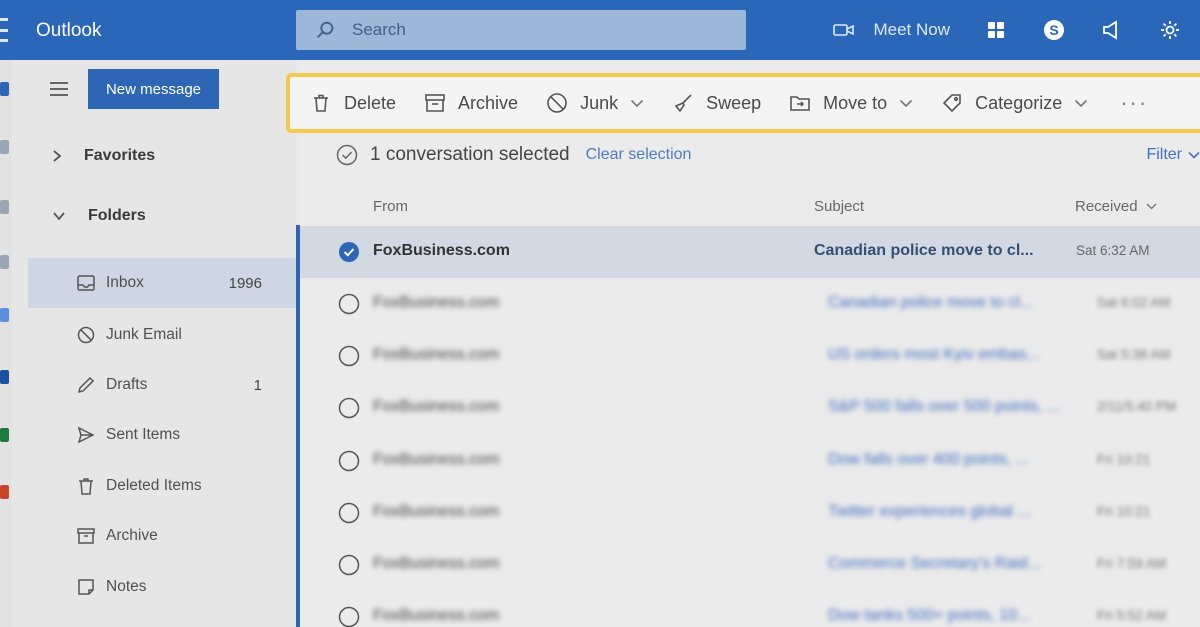 The height and width of the screenshot is (627, 1200). What do you see at coordinates (4, 89) in the screenshot?
I see `mail-app-icon` at bounding box center [4, 89].